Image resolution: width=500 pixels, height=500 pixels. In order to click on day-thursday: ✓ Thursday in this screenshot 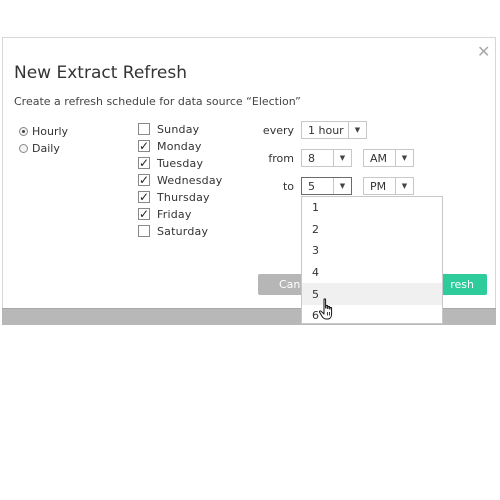, I will do `click(174, 197)`.